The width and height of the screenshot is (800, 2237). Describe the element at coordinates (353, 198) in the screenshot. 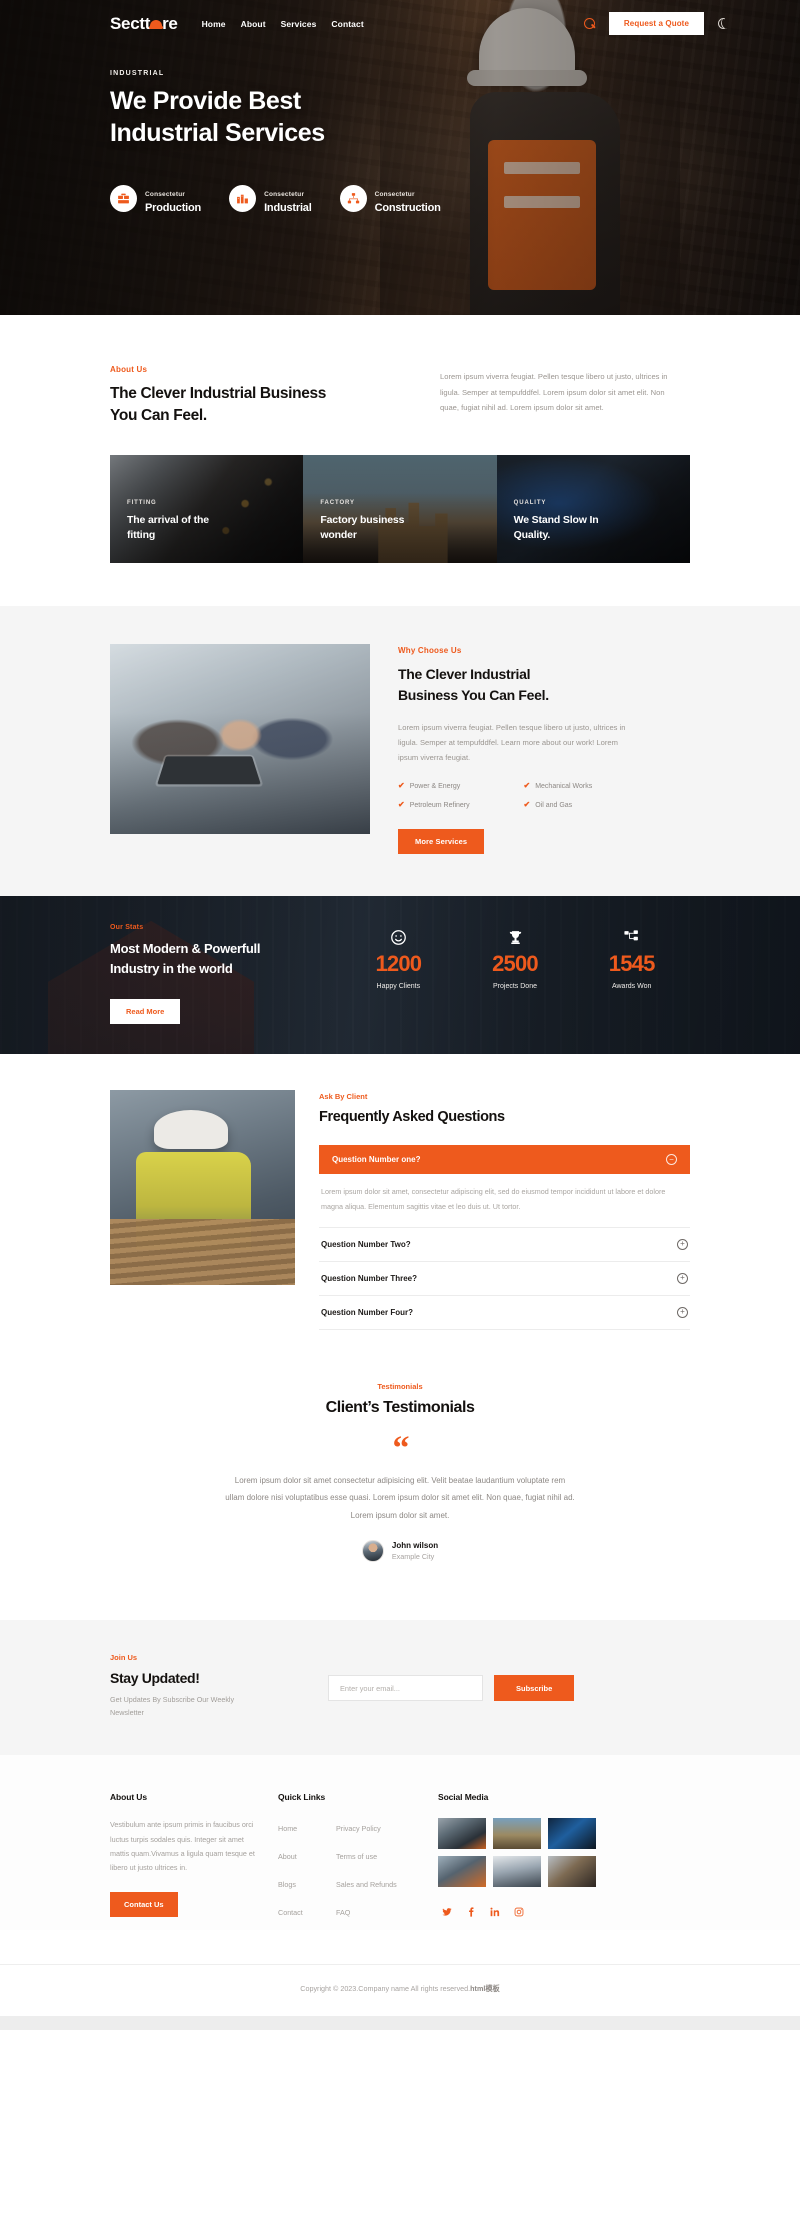

I see `sitemap-icon` at that location.